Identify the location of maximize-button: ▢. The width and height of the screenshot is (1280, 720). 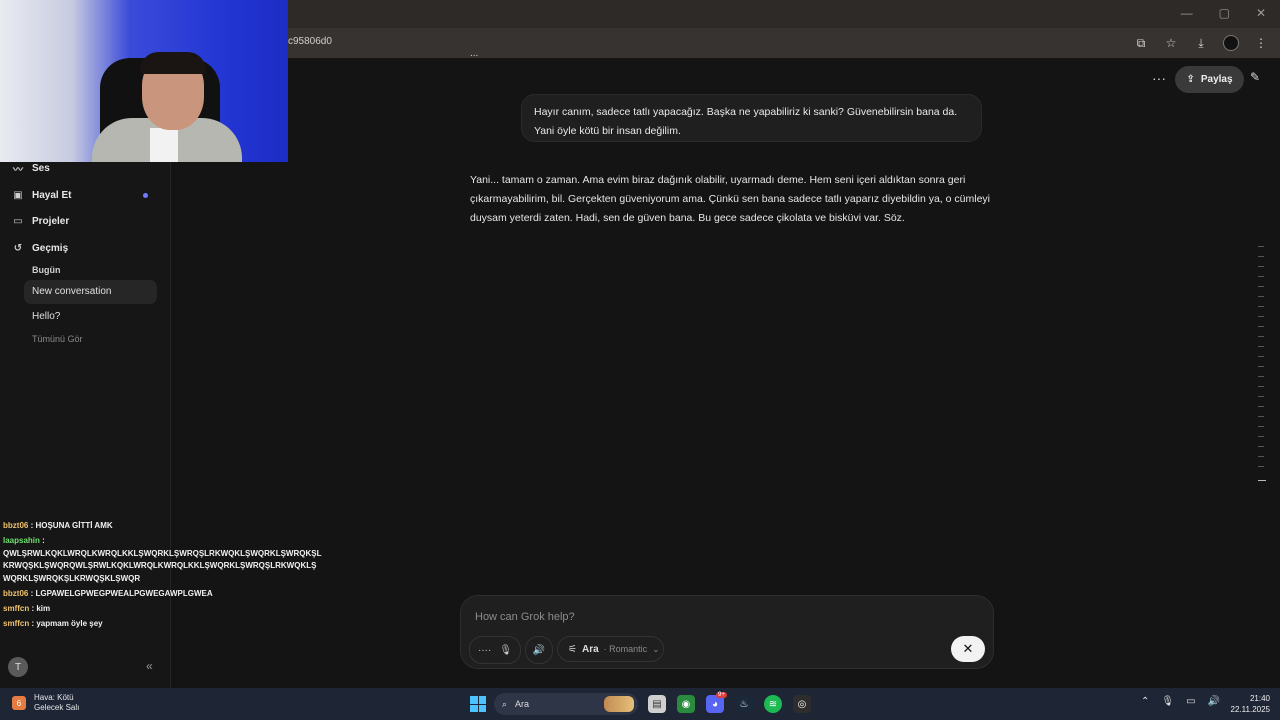
(1224, 13).